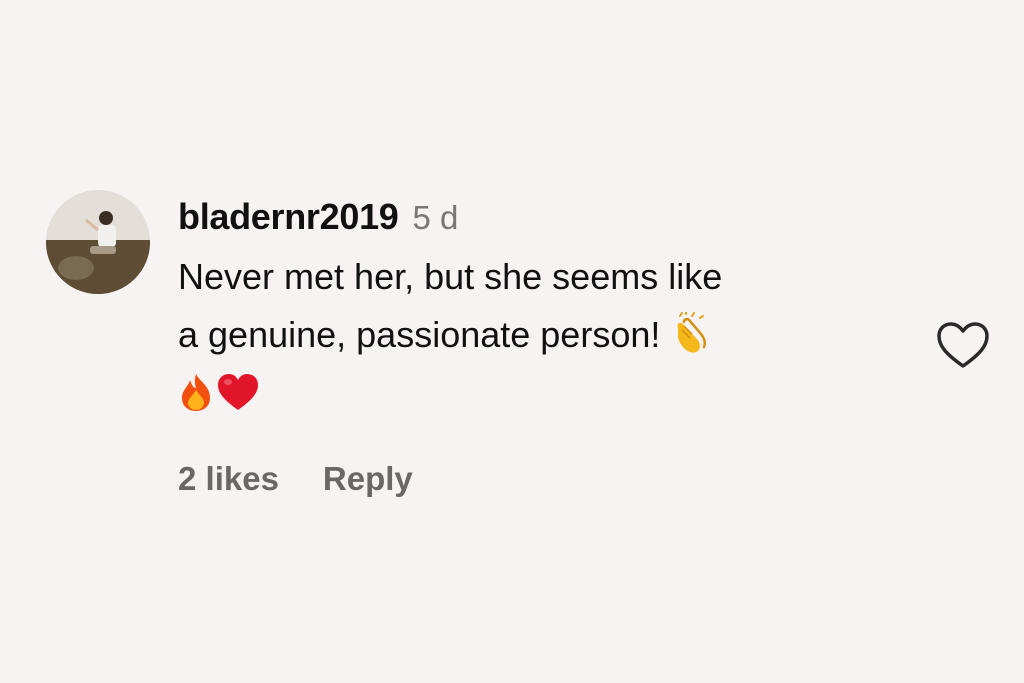  Describe the element at coordinates (196, 392) in the screenshot. I see `fire-icon` at that location.